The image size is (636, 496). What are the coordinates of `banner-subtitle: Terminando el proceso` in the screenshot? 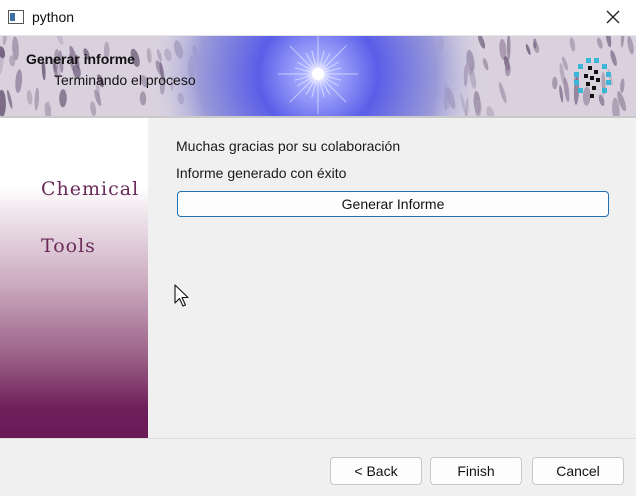 It's located at (125, 80).